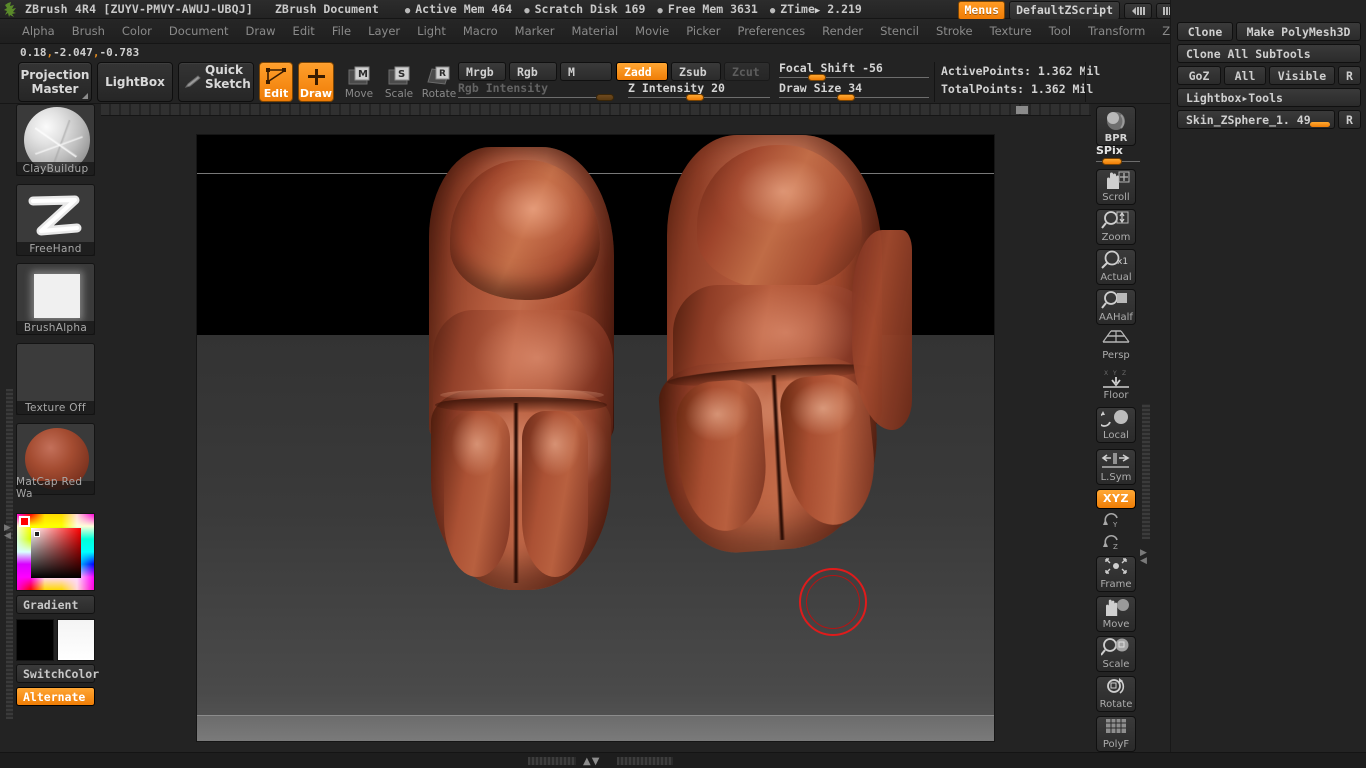  Describe the element at coordinates (88, 31) in the screenshot. I see `menu-item-brush: Brush` at that location.